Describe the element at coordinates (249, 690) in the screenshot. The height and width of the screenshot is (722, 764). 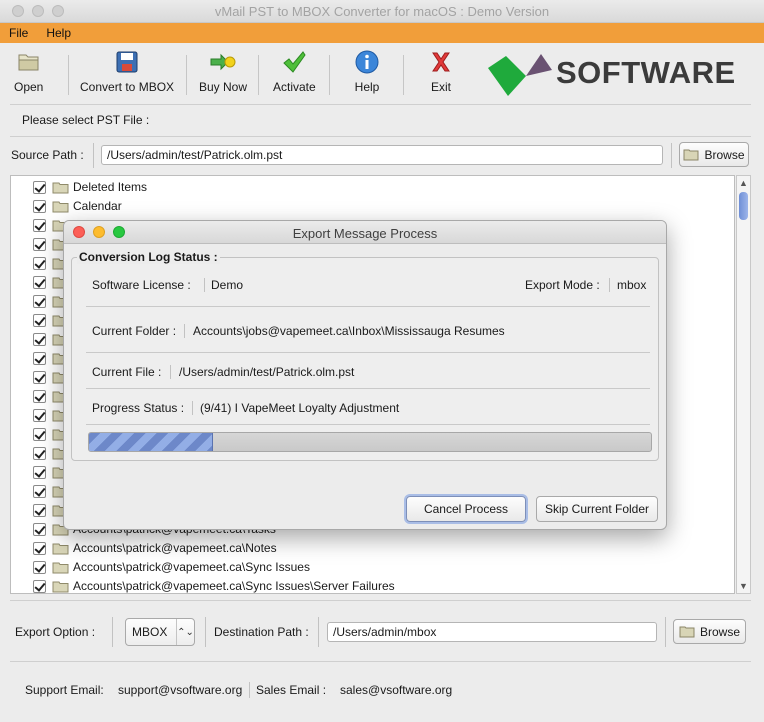
I see `footer-separator` at that location.